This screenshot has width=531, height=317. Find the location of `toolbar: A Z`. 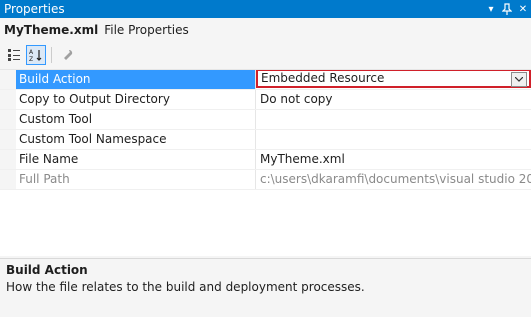

toolbar: A Z is located at coordinates (265, 55).